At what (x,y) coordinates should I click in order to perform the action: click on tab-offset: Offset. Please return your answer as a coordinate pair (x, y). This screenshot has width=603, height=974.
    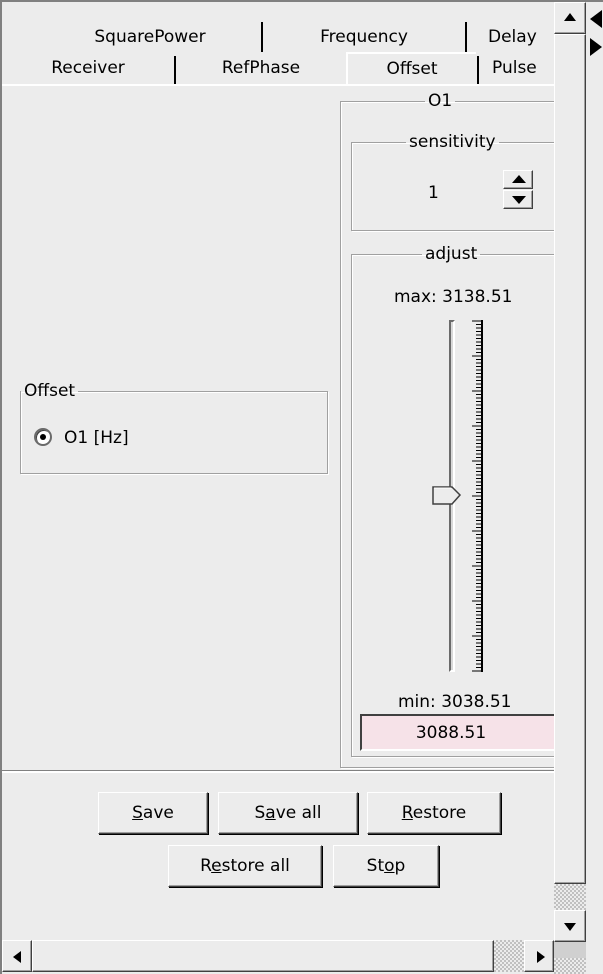
    Looking at the image, I should click on (411, 68).